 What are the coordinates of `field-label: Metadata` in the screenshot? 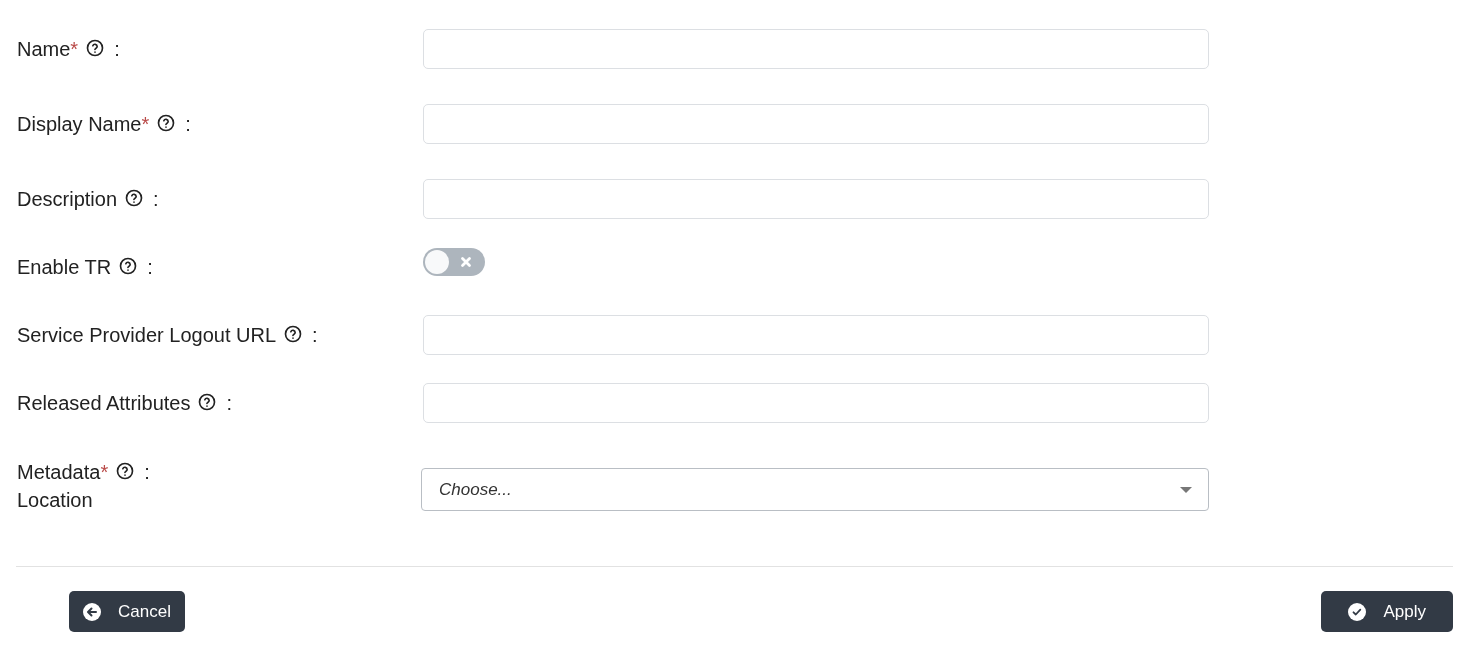 It's located at (59, 472).